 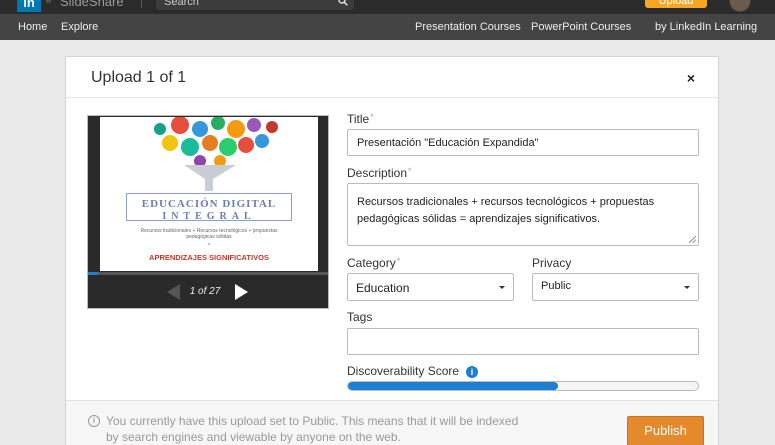 What do you see at coordinates (343, 3) in the screenshot?
I see `search-icon` at bounding box center [343, 3].